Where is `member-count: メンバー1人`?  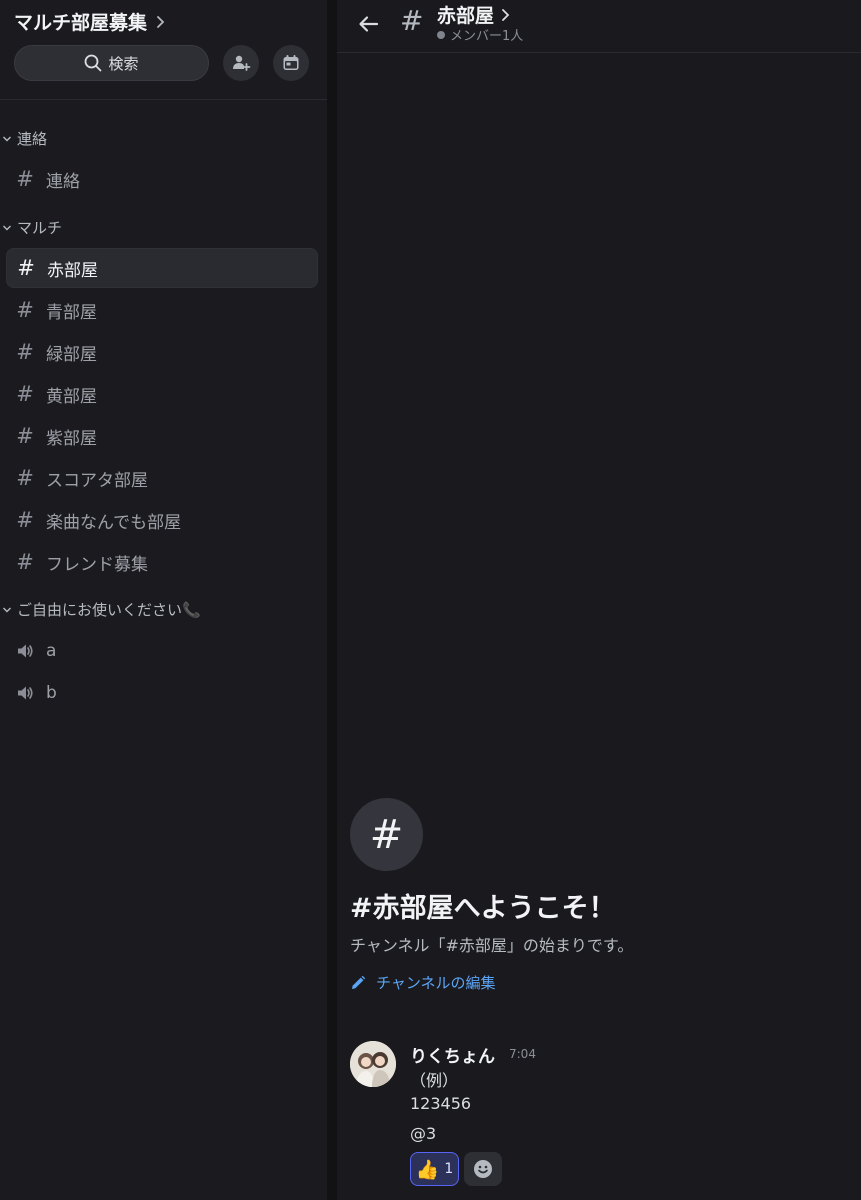 member-count: メンバー1人 is located at coordinates (487, 36).